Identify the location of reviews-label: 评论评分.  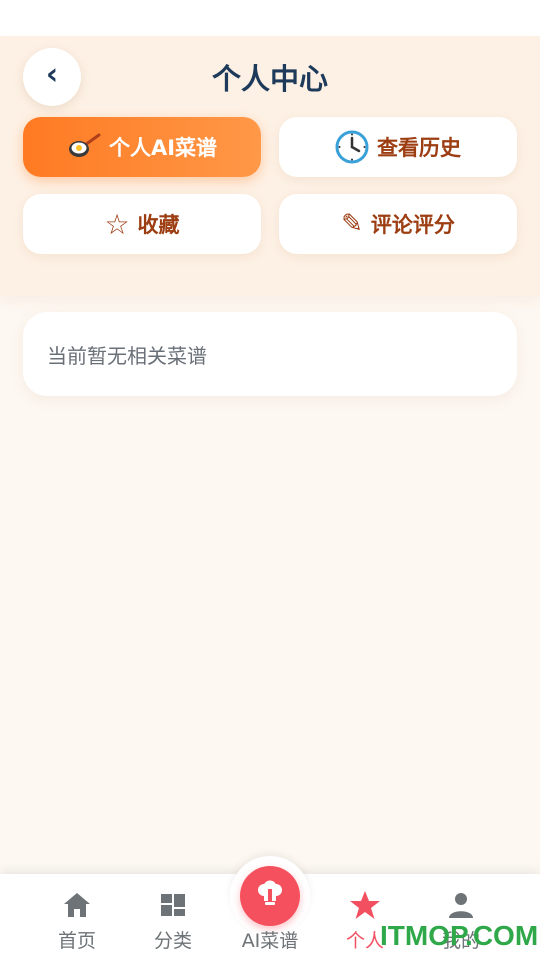
(412, 225).